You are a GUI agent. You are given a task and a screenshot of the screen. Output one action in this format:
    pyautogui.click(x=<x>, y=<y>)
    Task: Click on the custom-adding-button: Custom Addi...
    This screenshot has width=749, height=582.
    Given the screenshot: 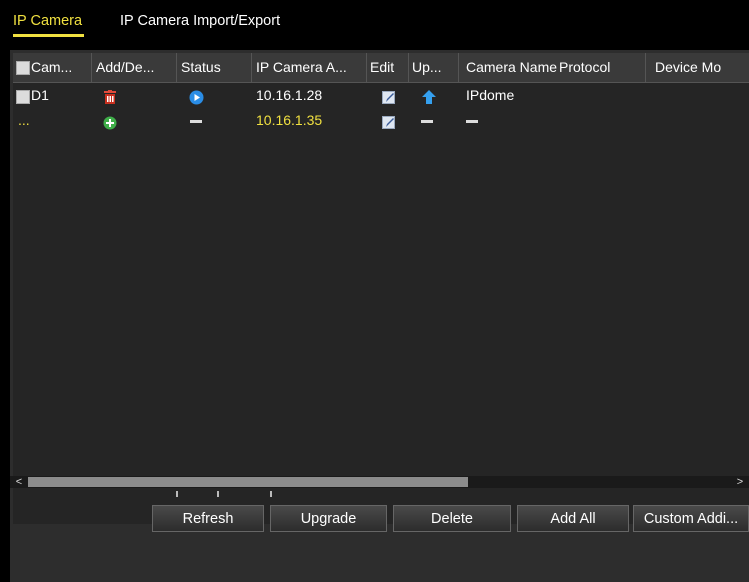 What is the action you would take?
    pyautogui.click(x=691, y=518)
    